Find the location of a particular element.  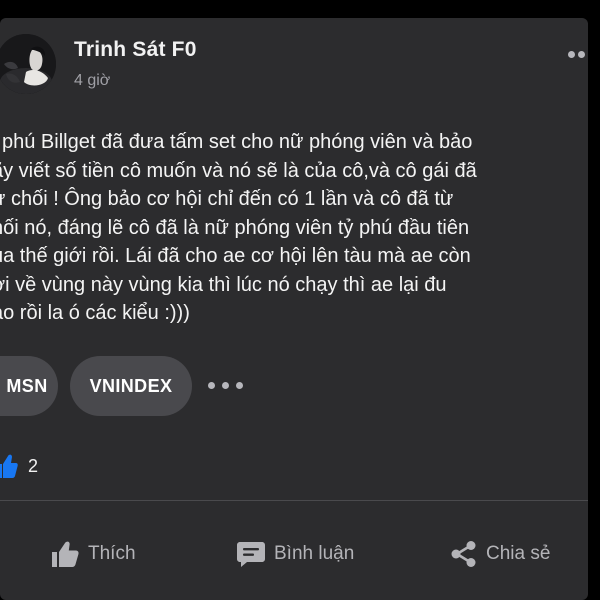

share-label: Chia sẻ is located at coordinates (518, 553).